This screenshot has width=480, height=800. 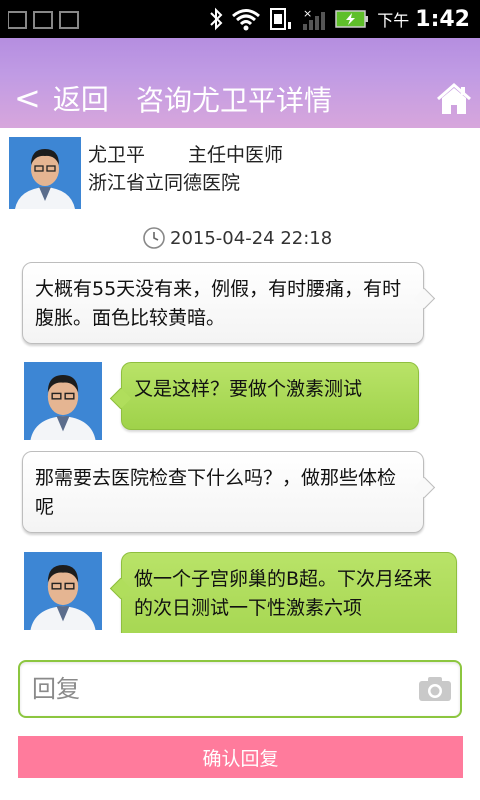 What do you see at coordinates (289, 592) in the screenshot?
I see `doctor-message-bubble: 做一个子宫卵巢的B超。下次月经来的次日测试一下性激素六项` at bounding box center [289, 592].